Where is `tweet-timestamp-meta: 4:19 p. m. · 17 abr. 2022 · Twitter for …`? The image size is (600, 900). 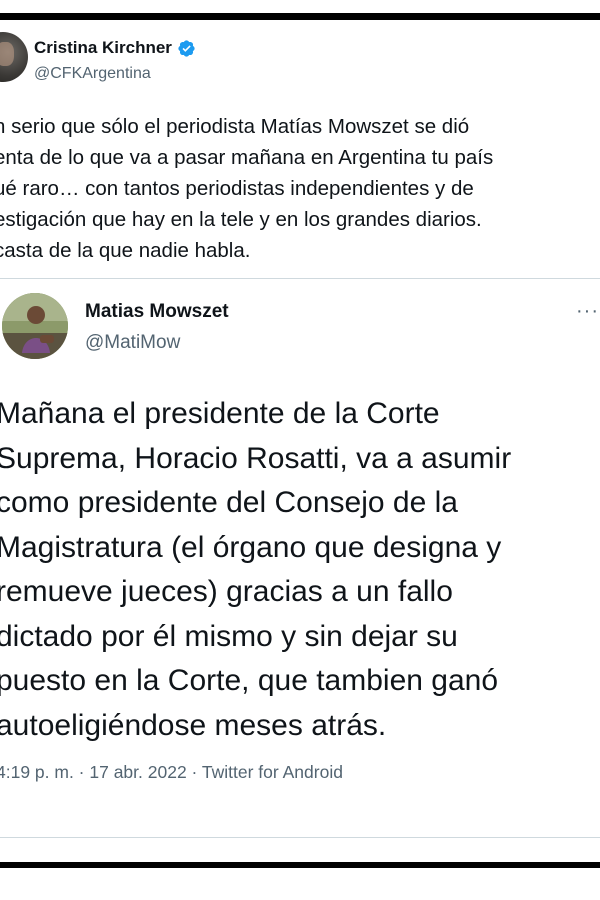 tweet-timestamp-meta: 4:19 p. m. · 17 abr. 2022 · Twitter for … is located at coordinates (171, 772).